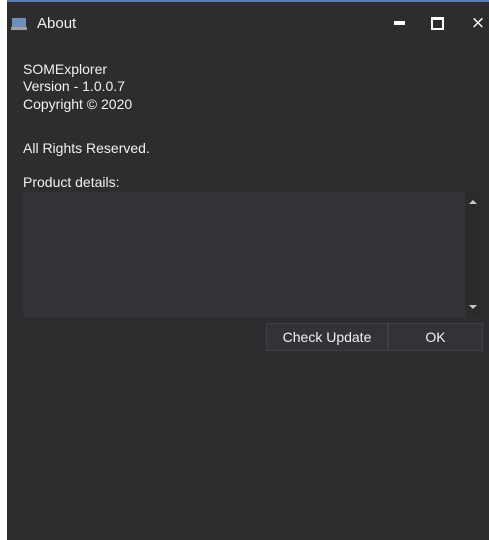 The width and height of the screenshot is (489, 540). Describe the element at coordinates (435, 337) in the screenshot. I see `ok-button: OK` at that location.